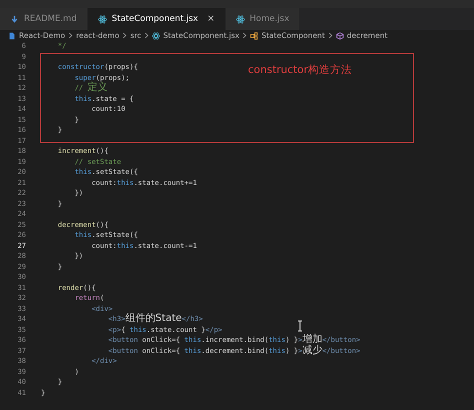 The width and height of the screenshot is (474, 410). Describe the element at coordinates (156, 19) in the screenshot. I see `editor-tab: StateComponent.jsx ×` at that location.